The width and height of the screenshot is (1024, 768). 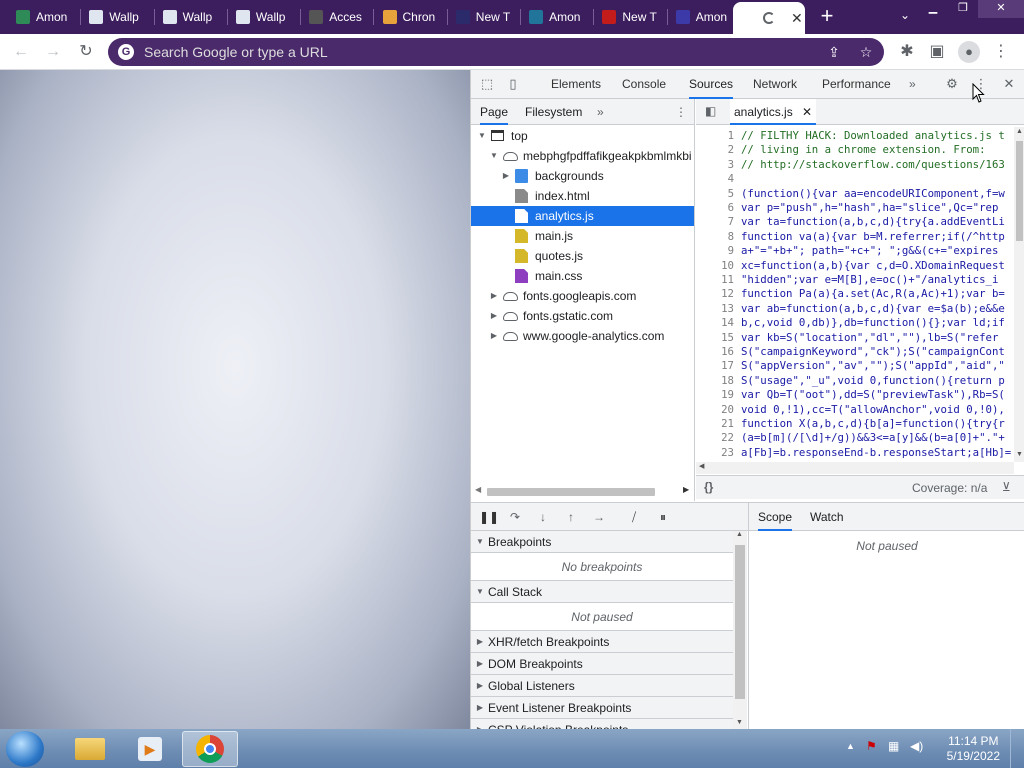 I want to click on browser-tab: Chron, so click(x=412, y=17).